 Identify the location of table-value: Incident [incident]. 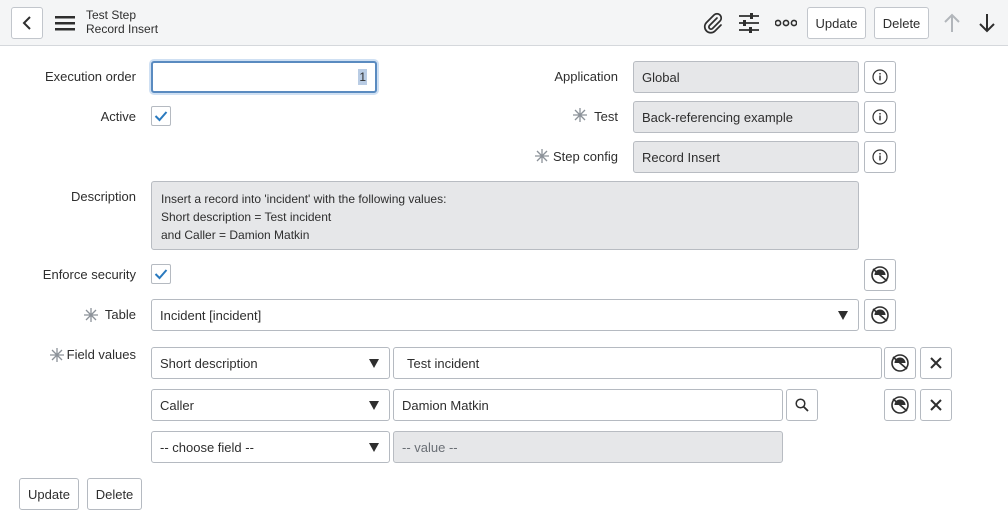
(211, 315).